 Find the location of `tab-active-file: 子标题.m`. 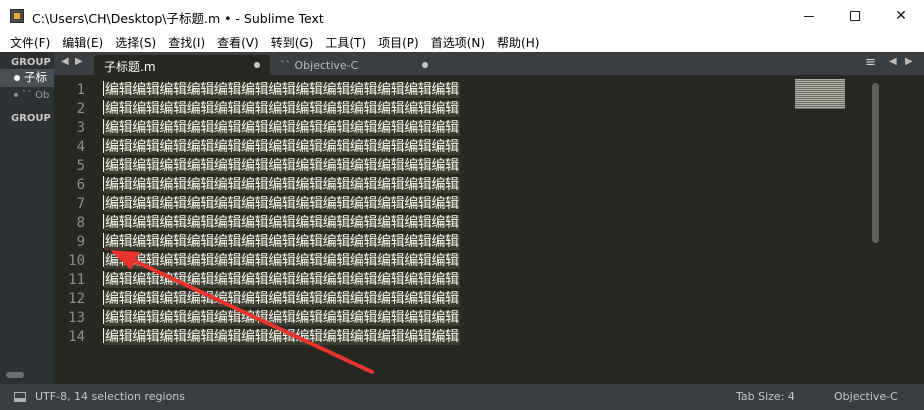

tab-active-file: 子标题.m is located at coordinates (182, 65).